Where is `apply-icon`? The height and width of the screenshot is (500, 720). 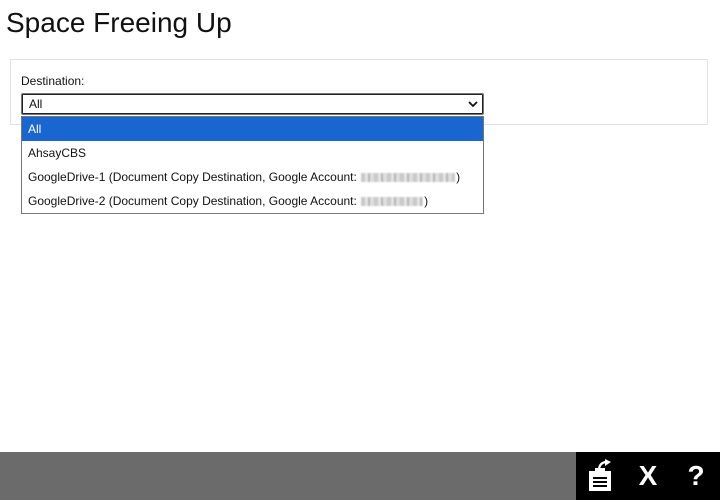 apply-icon is located at coordinates (600, 475).